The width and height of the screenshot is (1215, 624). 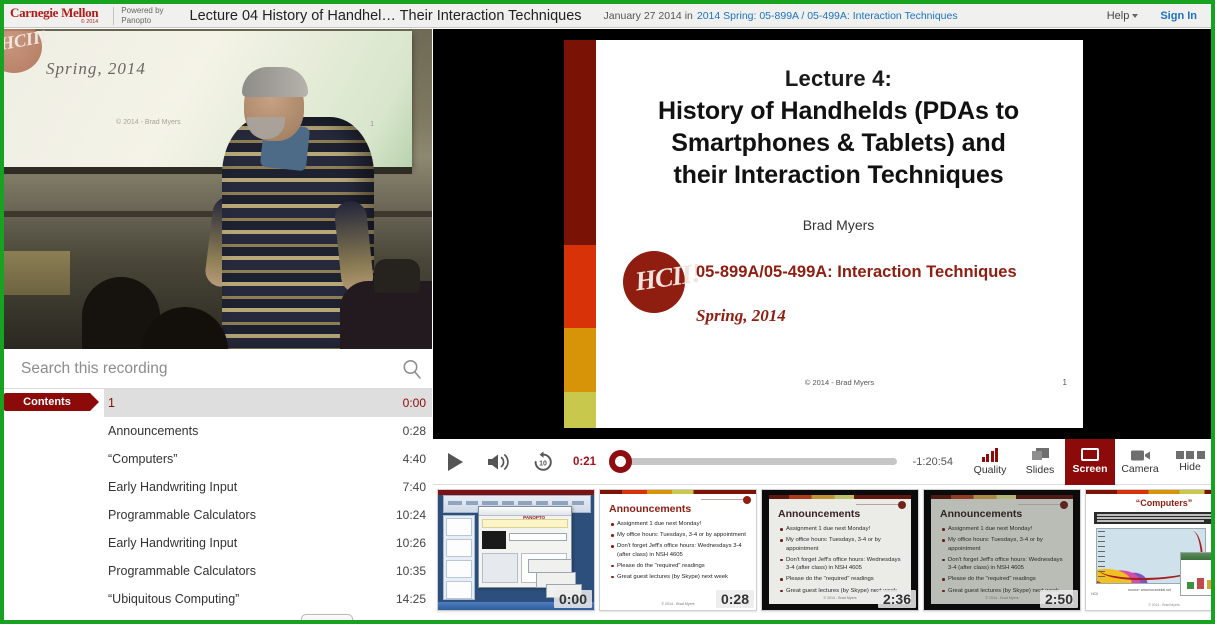 What do you see at coordinates (268, 459) in the screenshot?
I see `table-of-contents-row: “Computers” 4:40` at bounding box center [268, 459].